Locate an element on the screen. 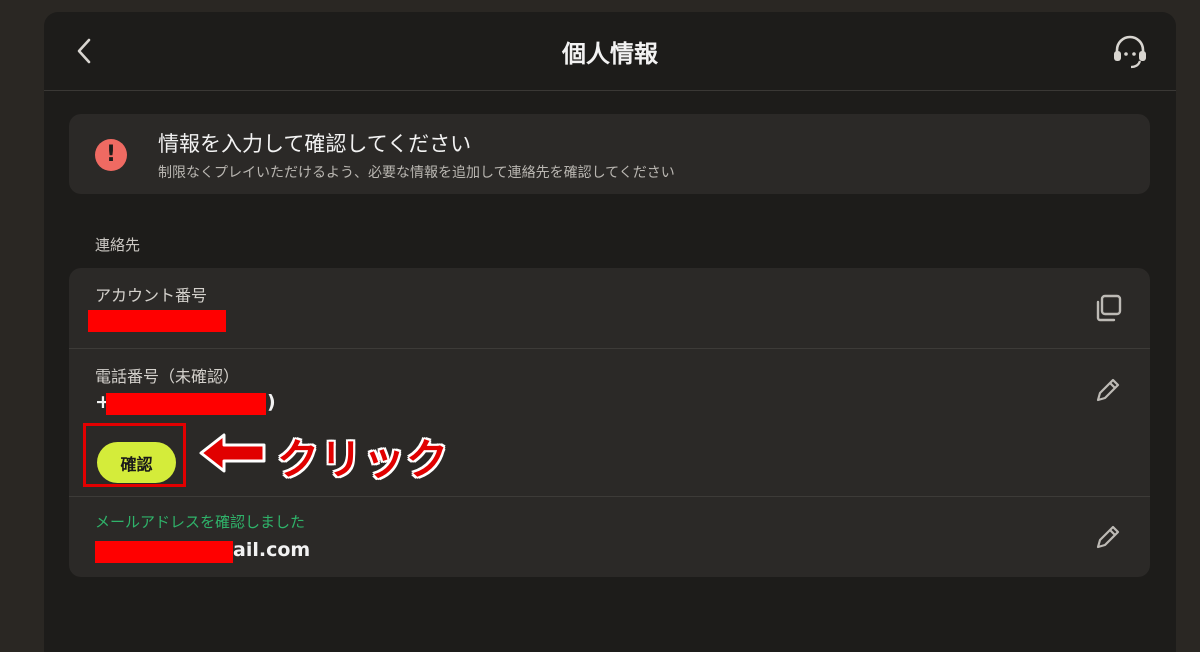 This screenshot has height=652, width=1200. support-button is located at coordinates (1130, 52).